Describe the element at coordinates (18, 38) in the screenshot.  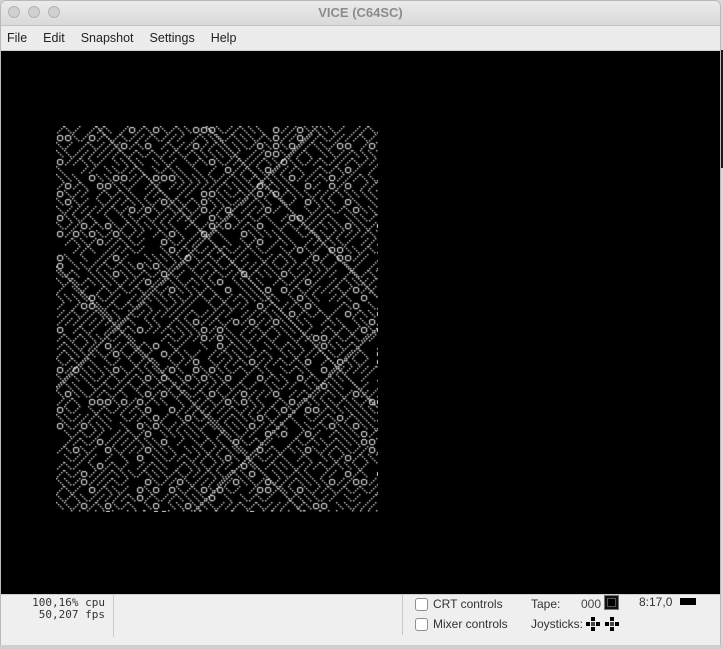
I see `menu-file: File` at that location.